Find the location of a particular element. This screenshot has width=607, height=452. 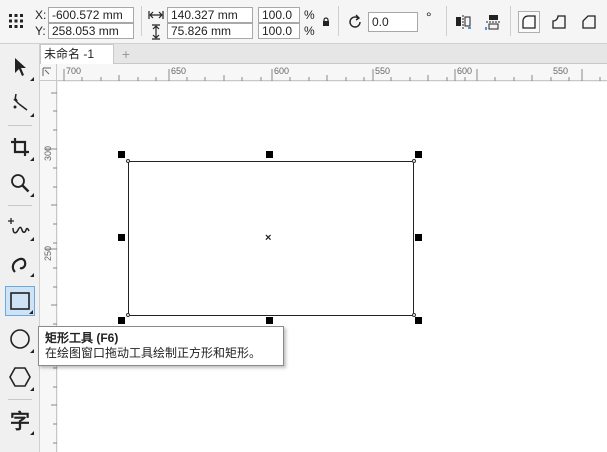

ellipse-tool is located at coordinates (20, 339).